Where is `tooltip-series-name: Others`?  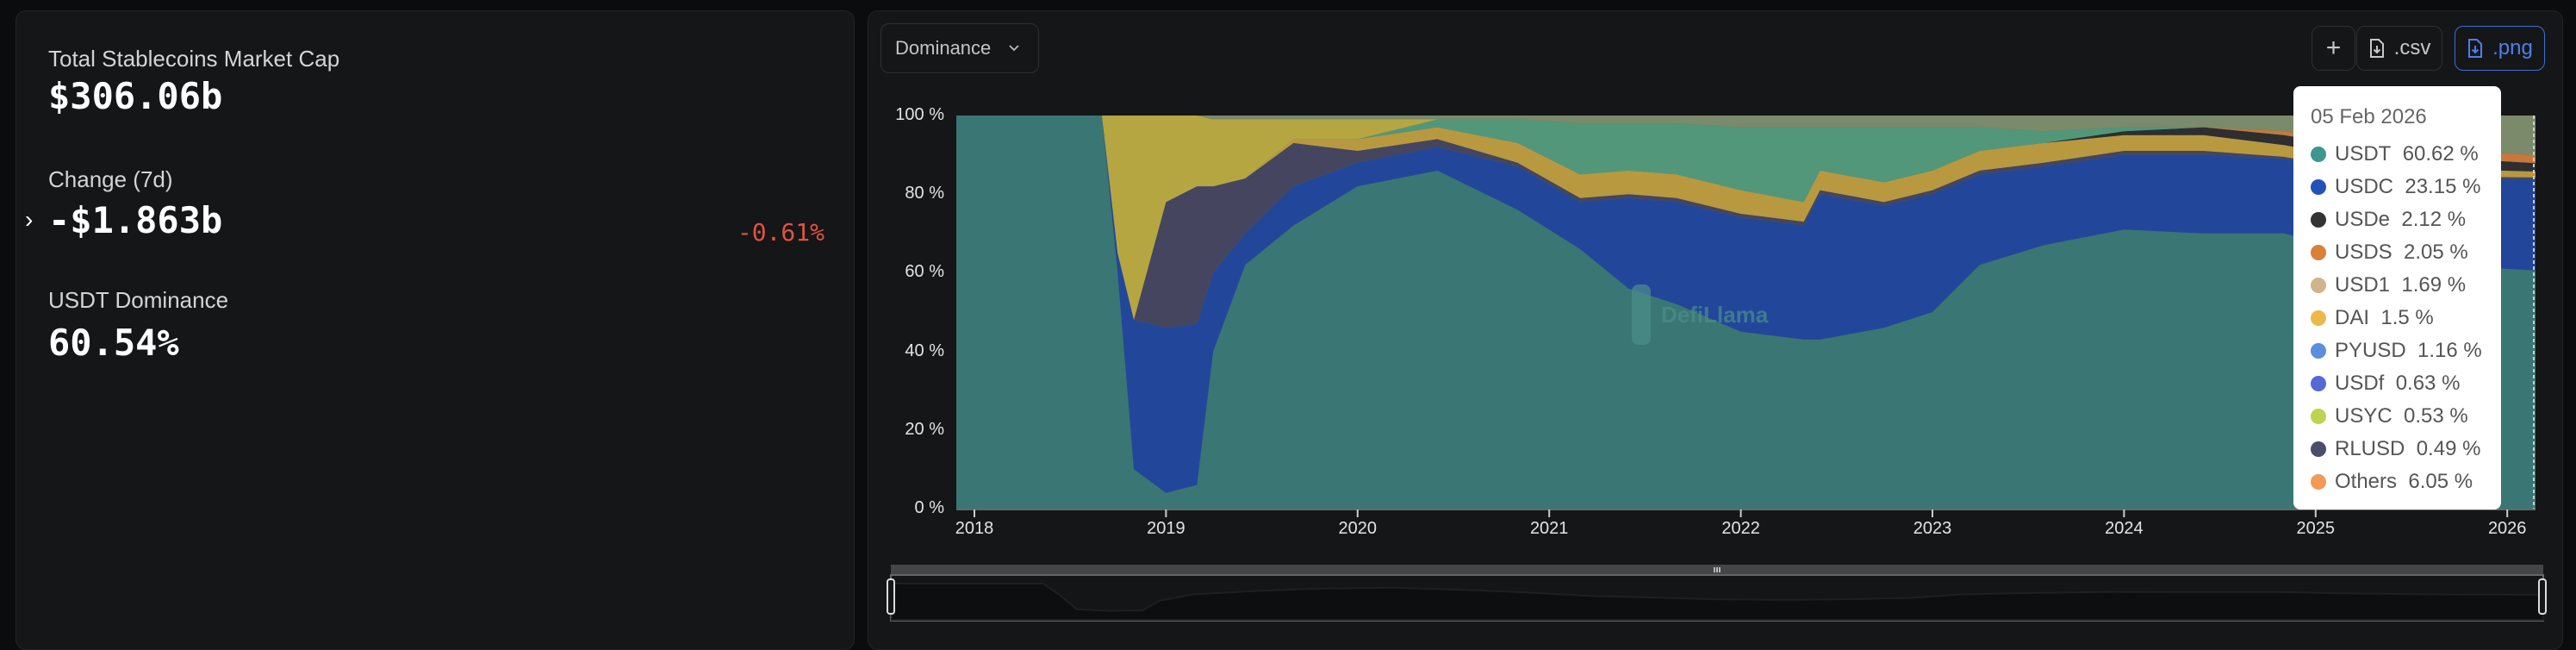
tooltip-series-name: Others is located at coordinates (2367, 481).